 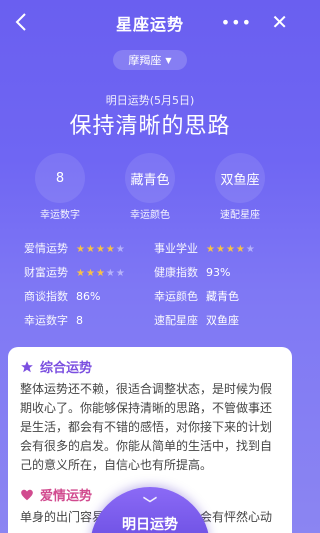 I want to click on lucky-number-circle: 8, so click(x=60, y=178).